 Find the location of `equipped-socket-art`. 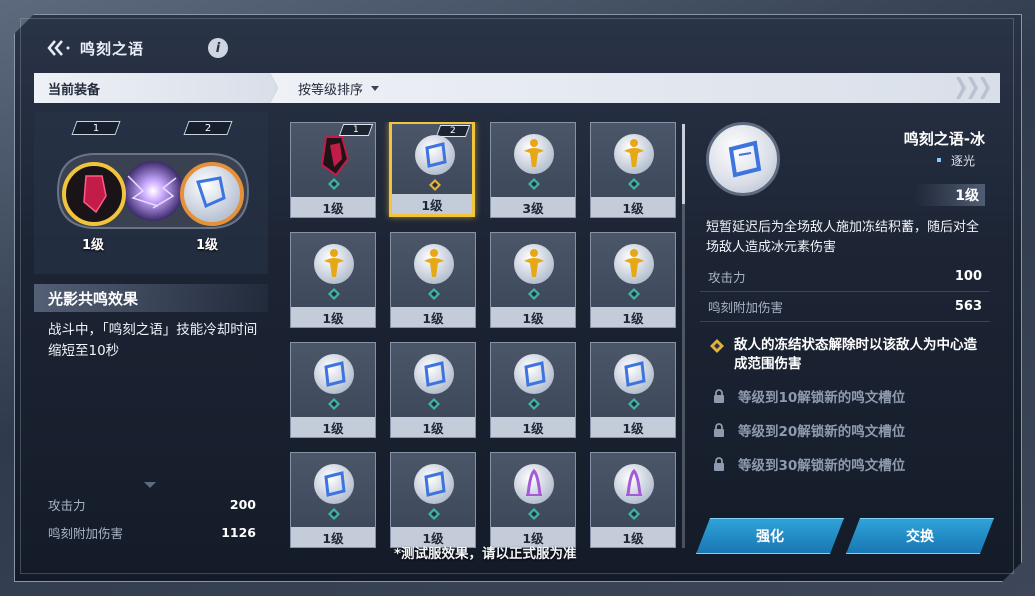

equipped-socket-art is located at coordinates (153, 191).